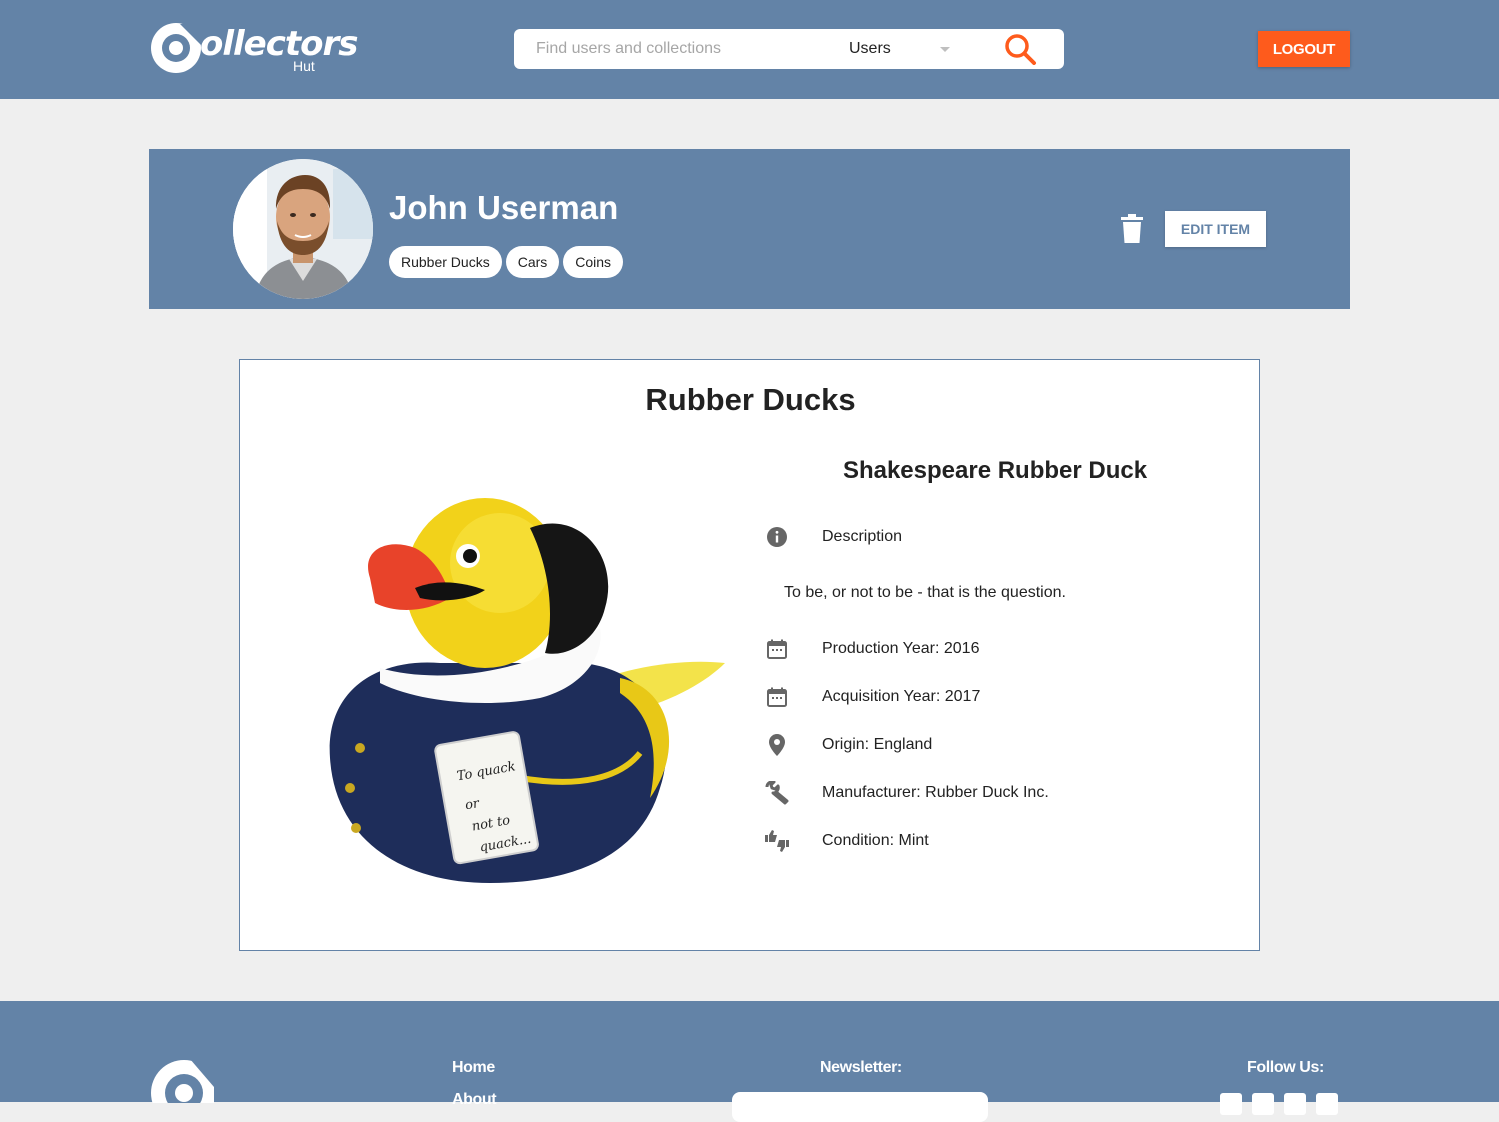  Describe the element at coordinates (777, 537) in the screenshot. I see `info-icon` at that location.